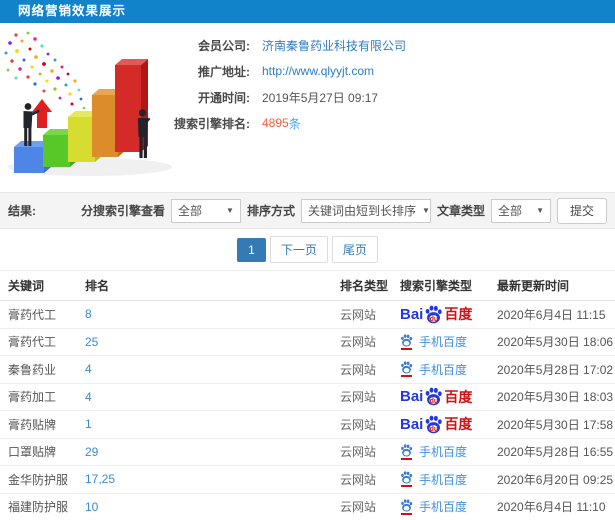  Describe the element at coordinates (434, 402) in the screenshot. I see `baidu-du-text: du` at that location.